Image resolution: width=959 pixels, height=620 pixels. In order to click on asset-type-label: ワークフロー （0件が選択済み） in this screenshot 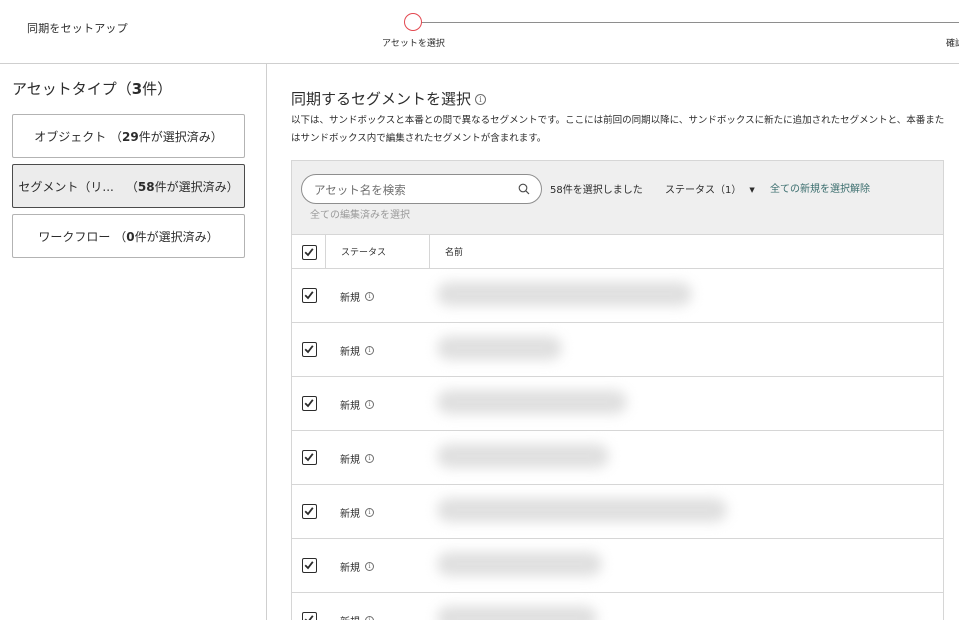, I will do `click(128, 236)`.